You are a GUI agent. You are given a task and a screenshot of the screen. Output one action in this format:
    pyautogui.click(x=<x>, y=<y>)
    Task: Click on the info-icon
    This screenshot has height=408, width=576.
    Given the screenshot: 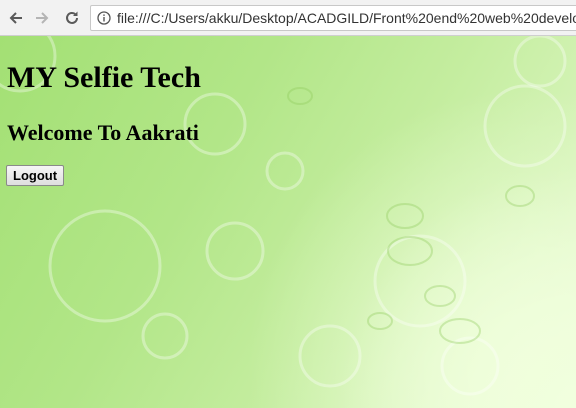 What is the action you would take?
    pyautogui.click(x=104, y=18)
    